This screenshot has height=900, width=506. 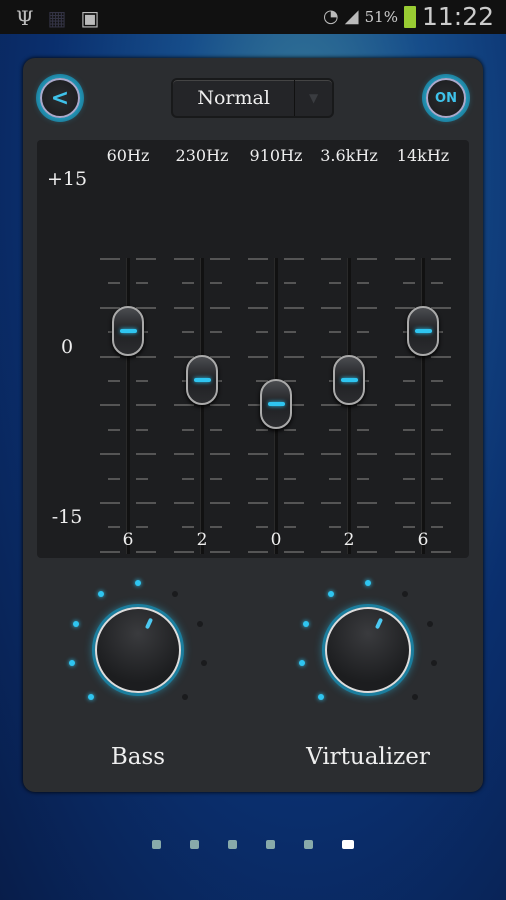 I want to click on power-label: ON, so click(x=446, y=98).